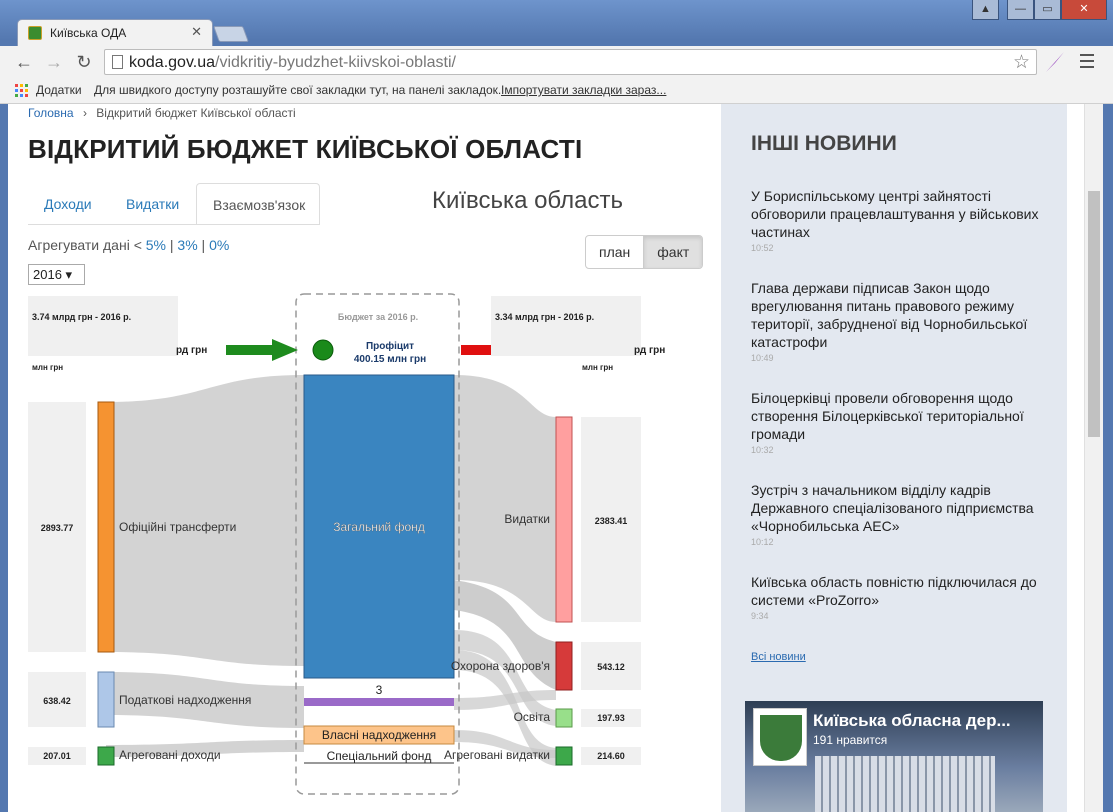  What do you see at coordinates (379, 702) in the screenshot?
I see `small-node` at bounding box center [379, 702].